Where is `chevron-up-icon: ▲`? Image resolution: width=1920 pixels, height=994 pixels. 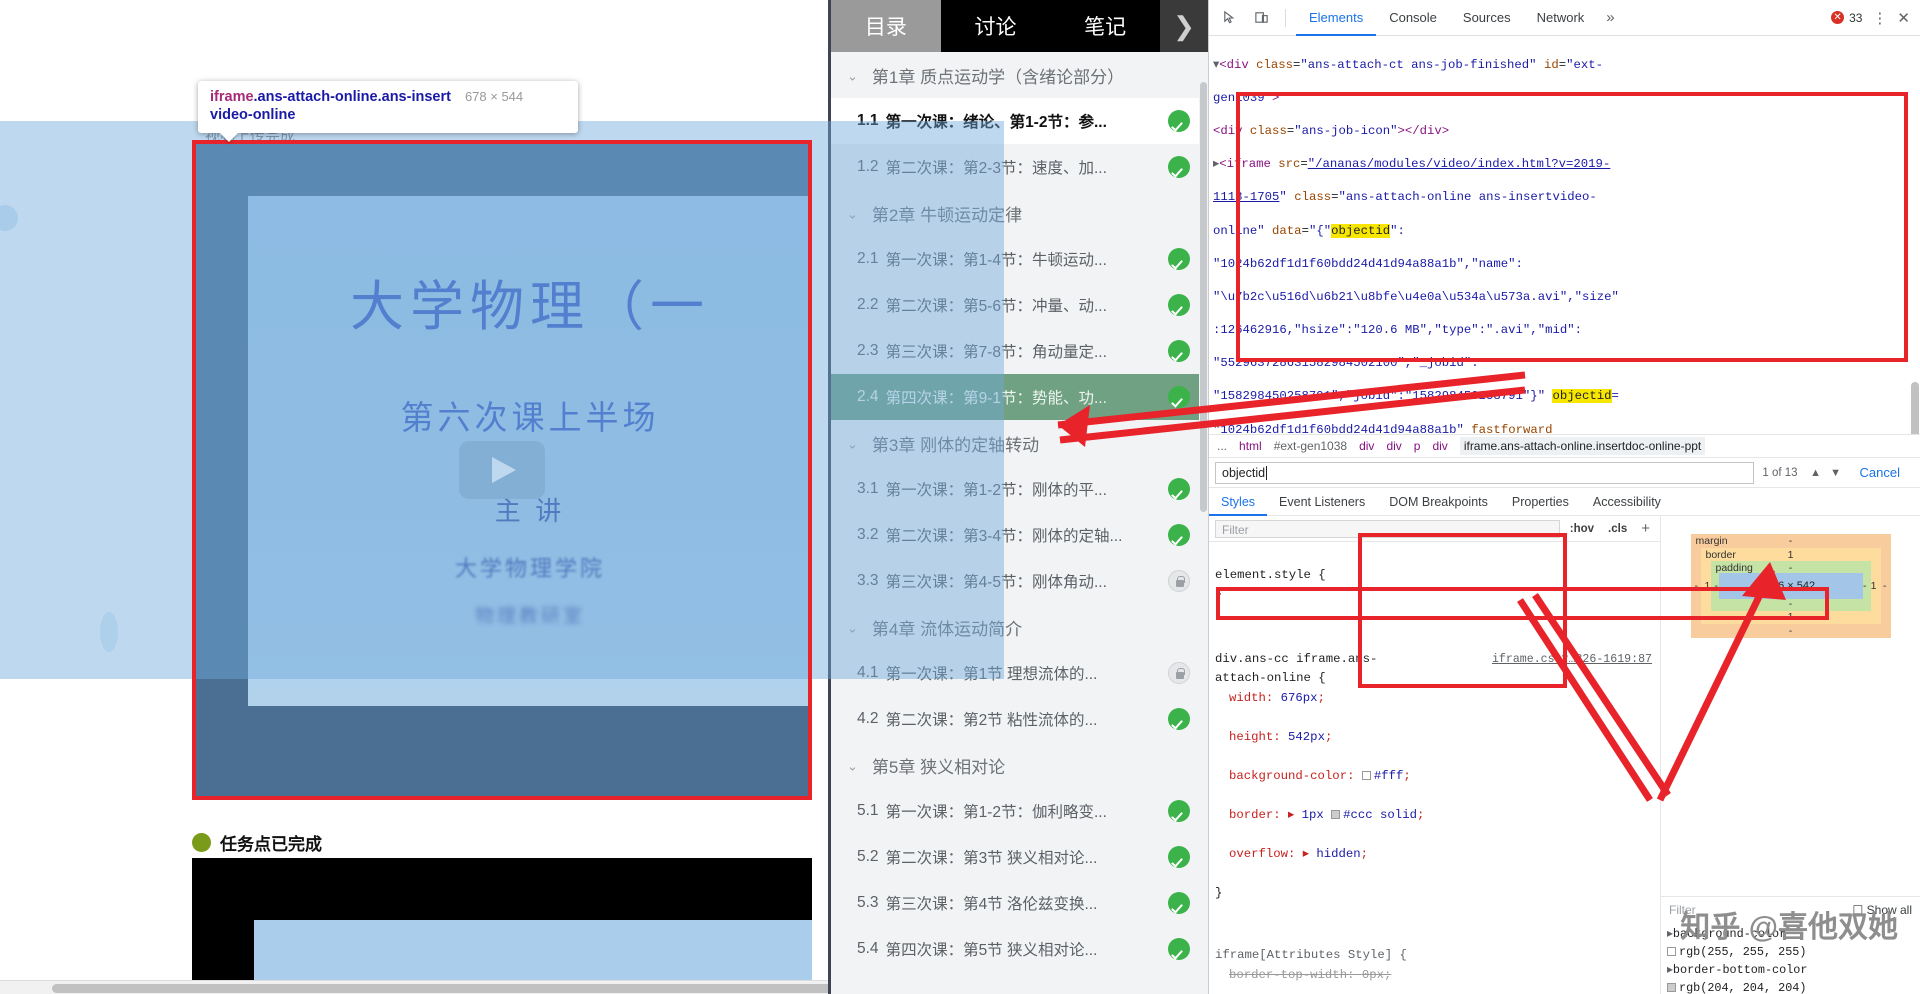 chevron-up-icon: ▲ is located at coordinates (1816, 473).